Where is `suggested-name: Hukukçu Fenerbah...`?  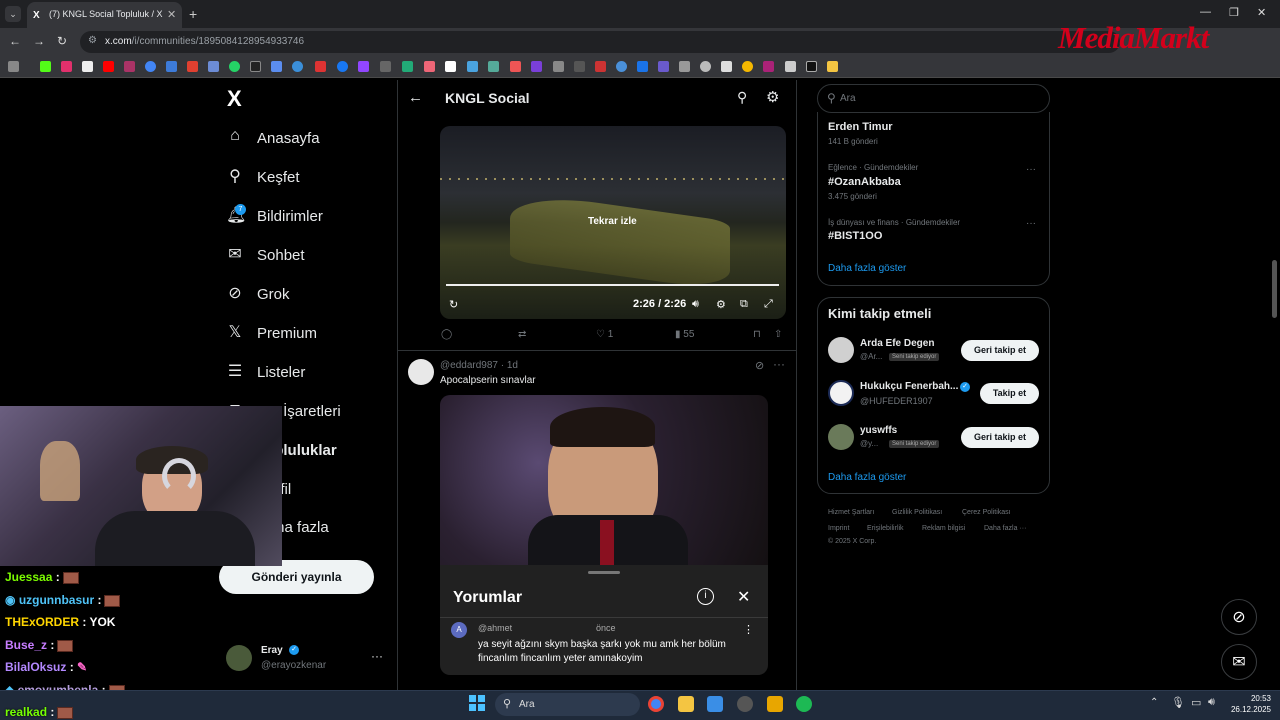 suggested-name: Hukukçu Fenerbah... is located at coordinates (909, 386).